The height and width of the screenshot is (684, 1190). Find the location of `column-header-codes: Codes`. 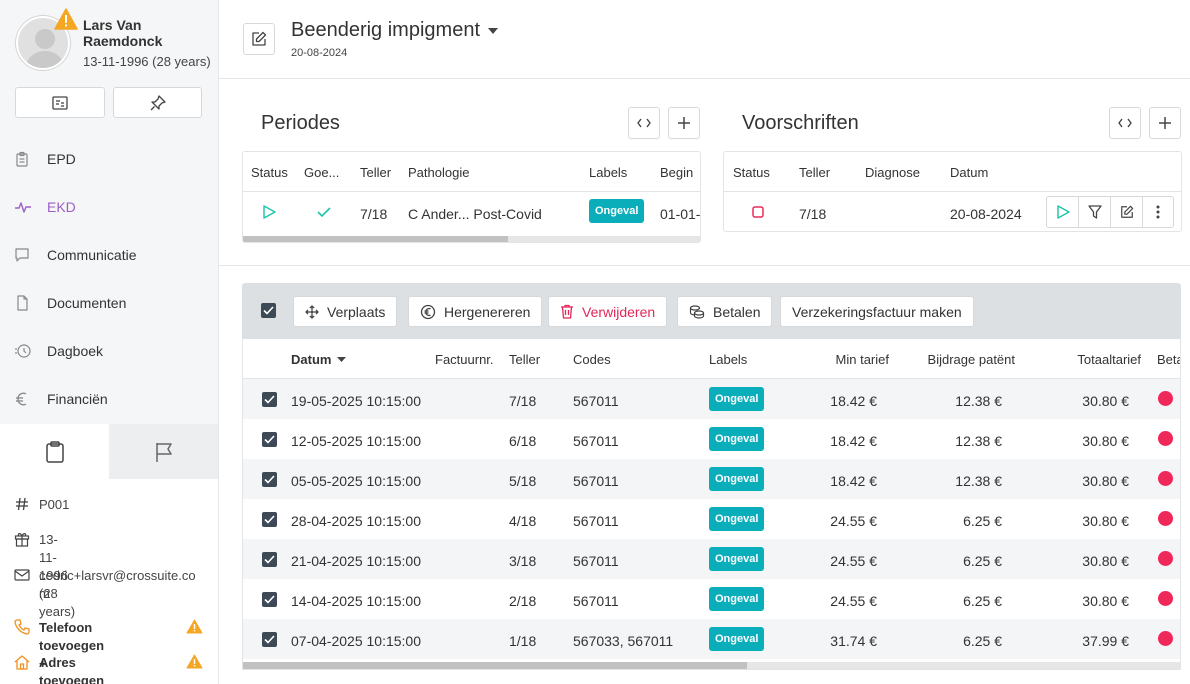

column-header-codes: Codes is located at coordinates (592, 359).